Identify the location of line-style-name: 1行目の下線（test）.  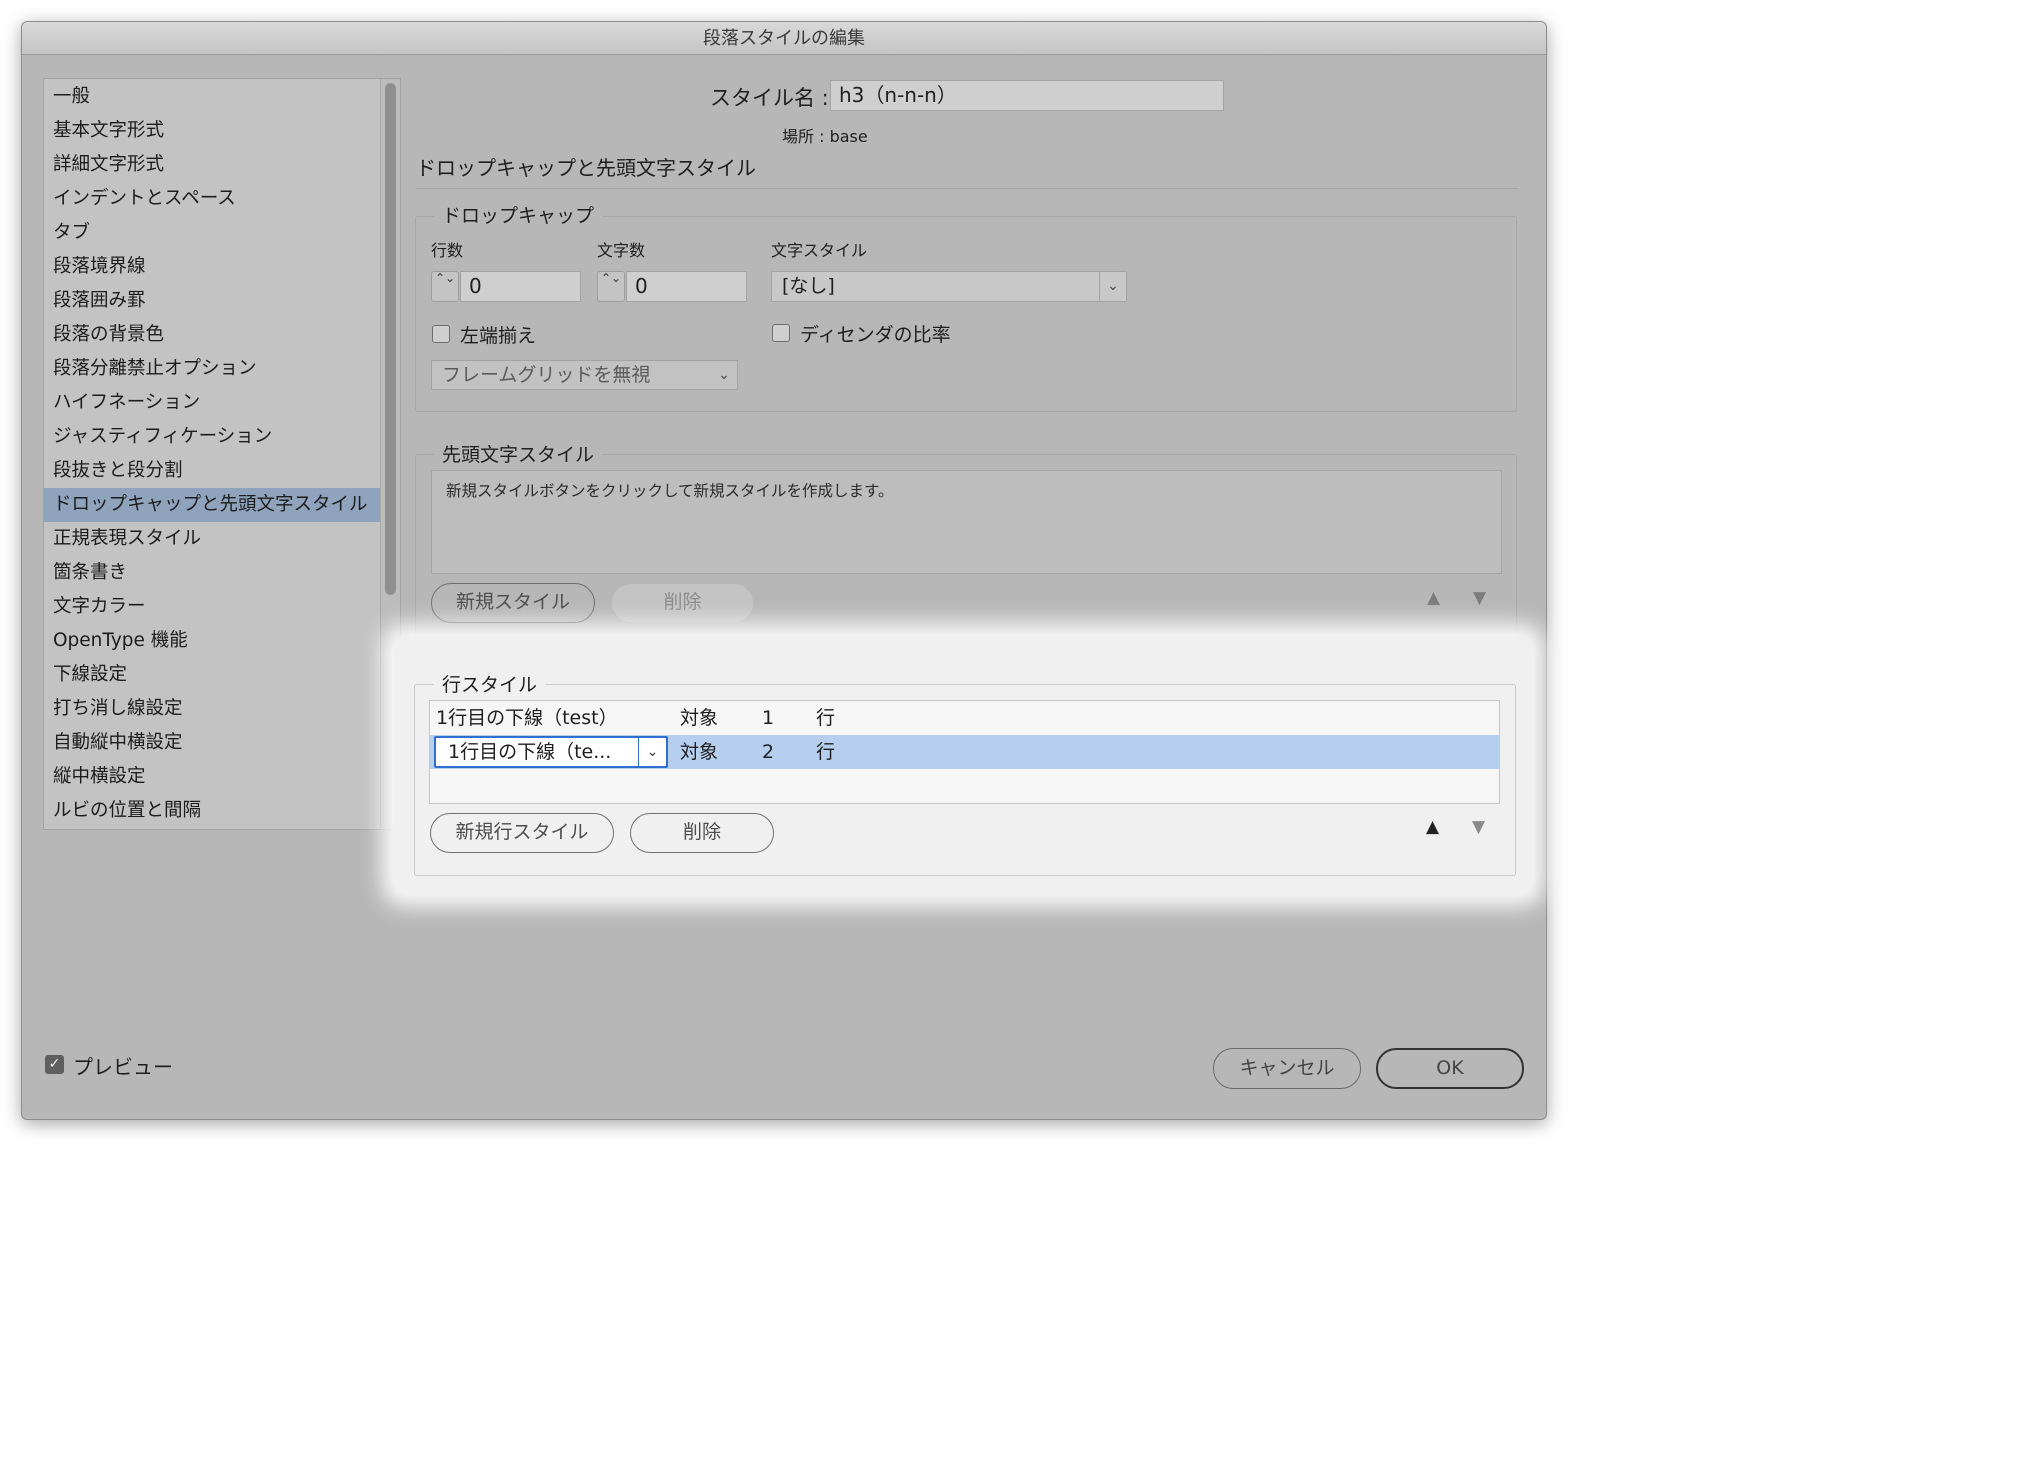
(527, 718).